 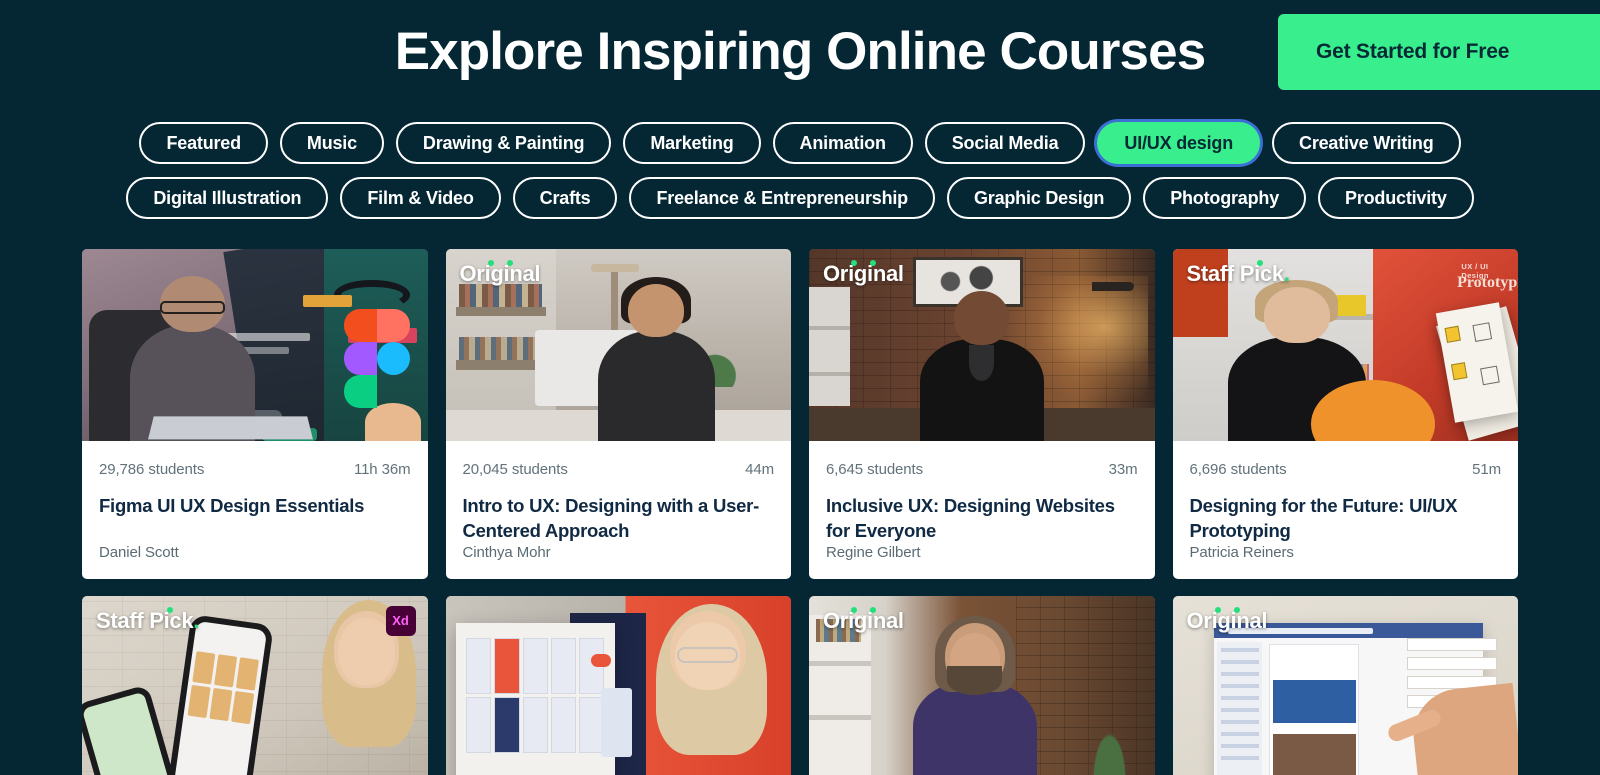 I want to click on course-author: Cinthya Mohr, so click(x=506, y=552).